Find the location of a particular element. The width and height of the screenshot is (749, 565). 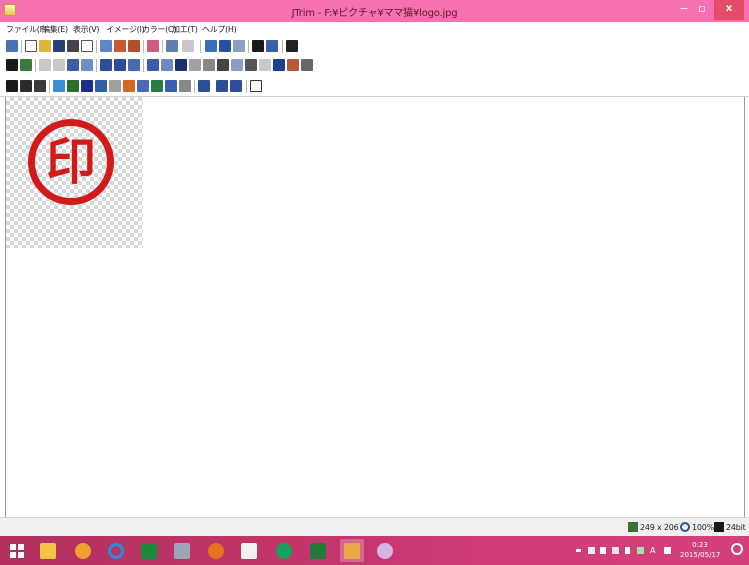

crop-icon is located at coordinates (12, 65).